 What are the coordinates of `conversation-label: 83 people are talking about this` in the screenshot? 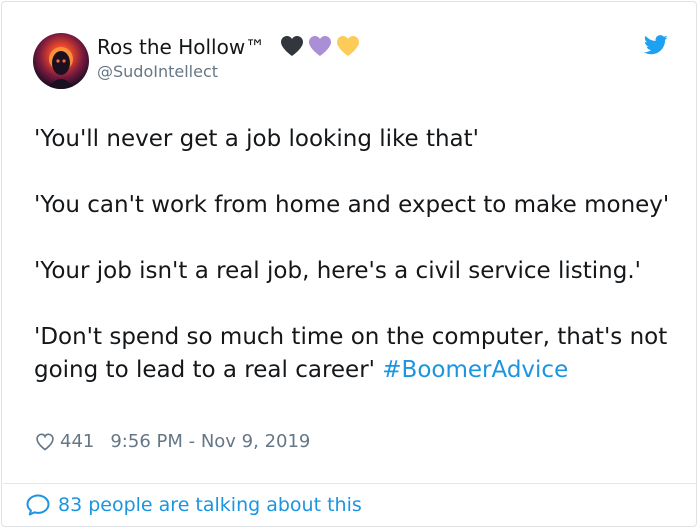 It's located at (210, 505).